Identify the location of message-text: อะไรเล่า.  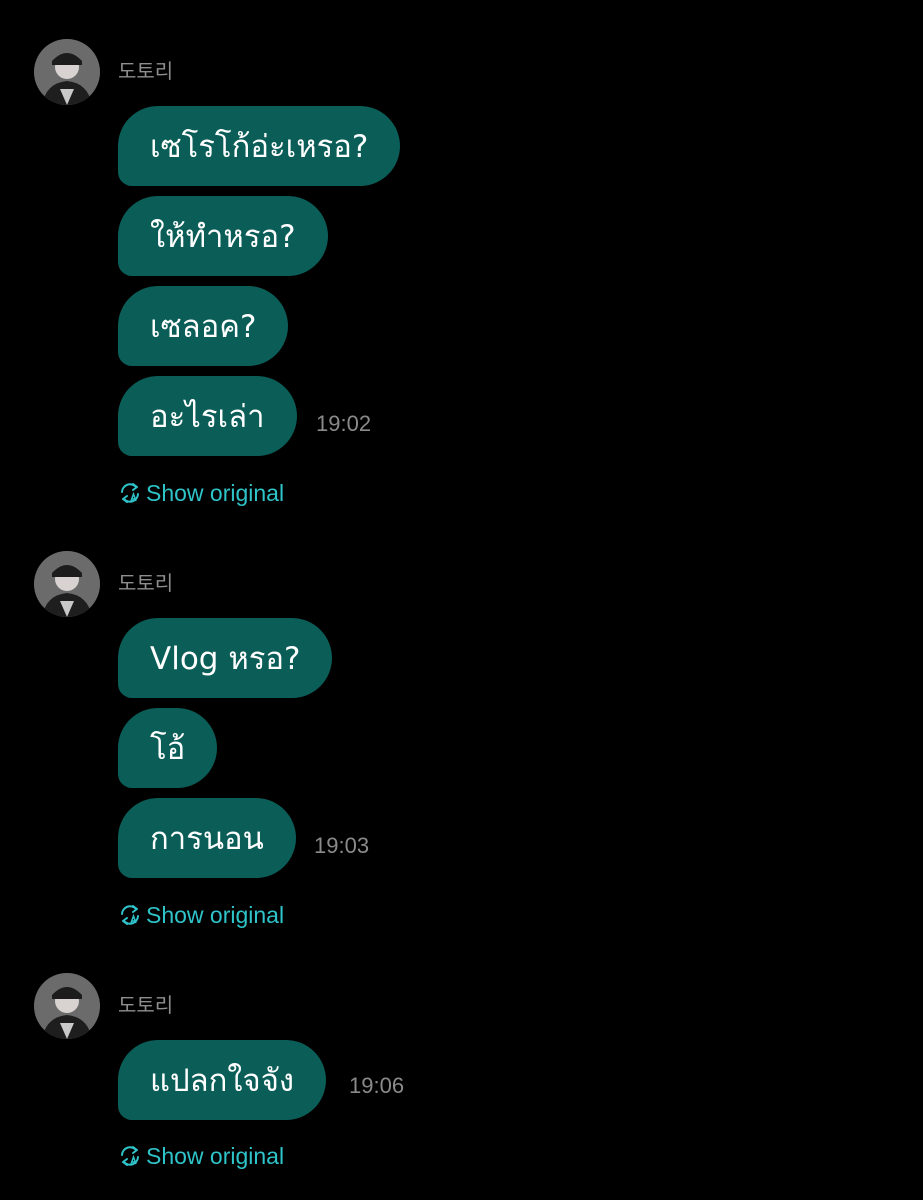
(207, 417).